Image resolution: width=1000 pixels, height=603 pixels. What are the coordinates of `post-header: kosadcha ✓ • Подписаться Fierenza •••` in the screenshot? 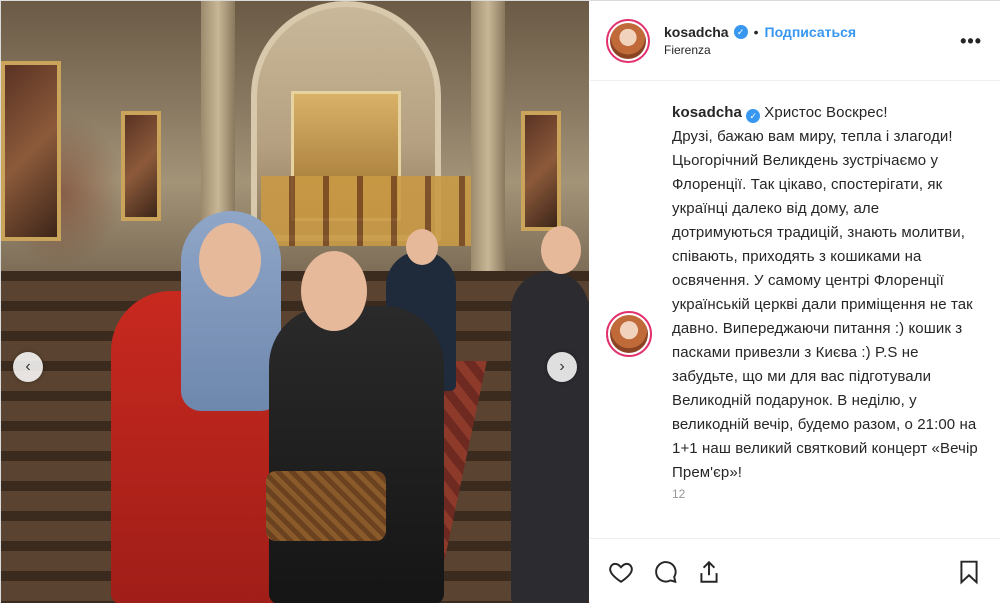 It's located at (795, 41).